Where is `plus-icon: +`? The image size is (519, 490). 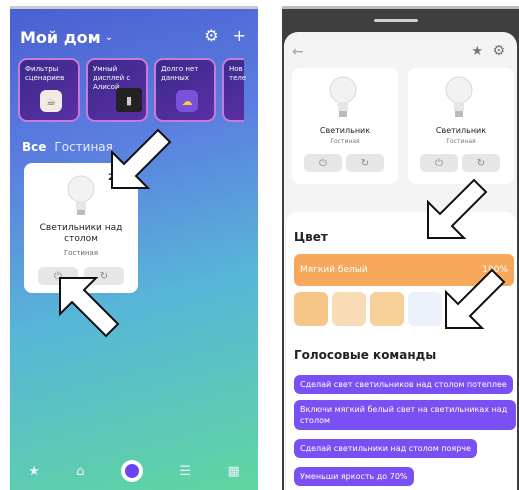
plus-icon: + is located at coordinates (239, 35).